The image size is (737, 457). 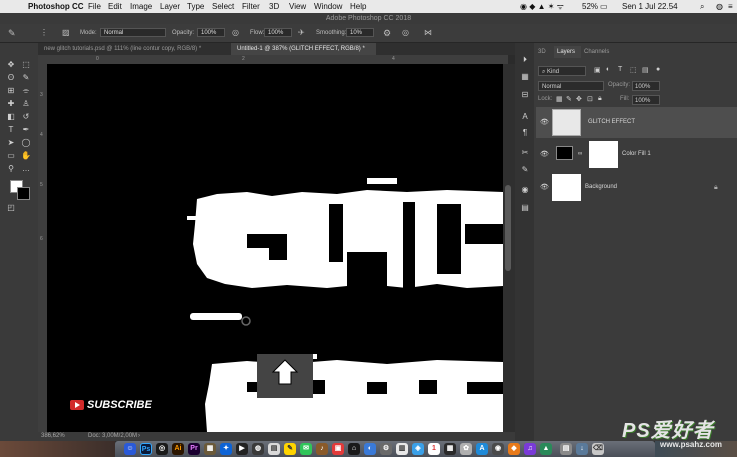 What do you see at coordinates (636, 187) in the screenshot?
I see `layer-row-background: 👁︎ Background 🔒︎` at bounding box center [636, 187].